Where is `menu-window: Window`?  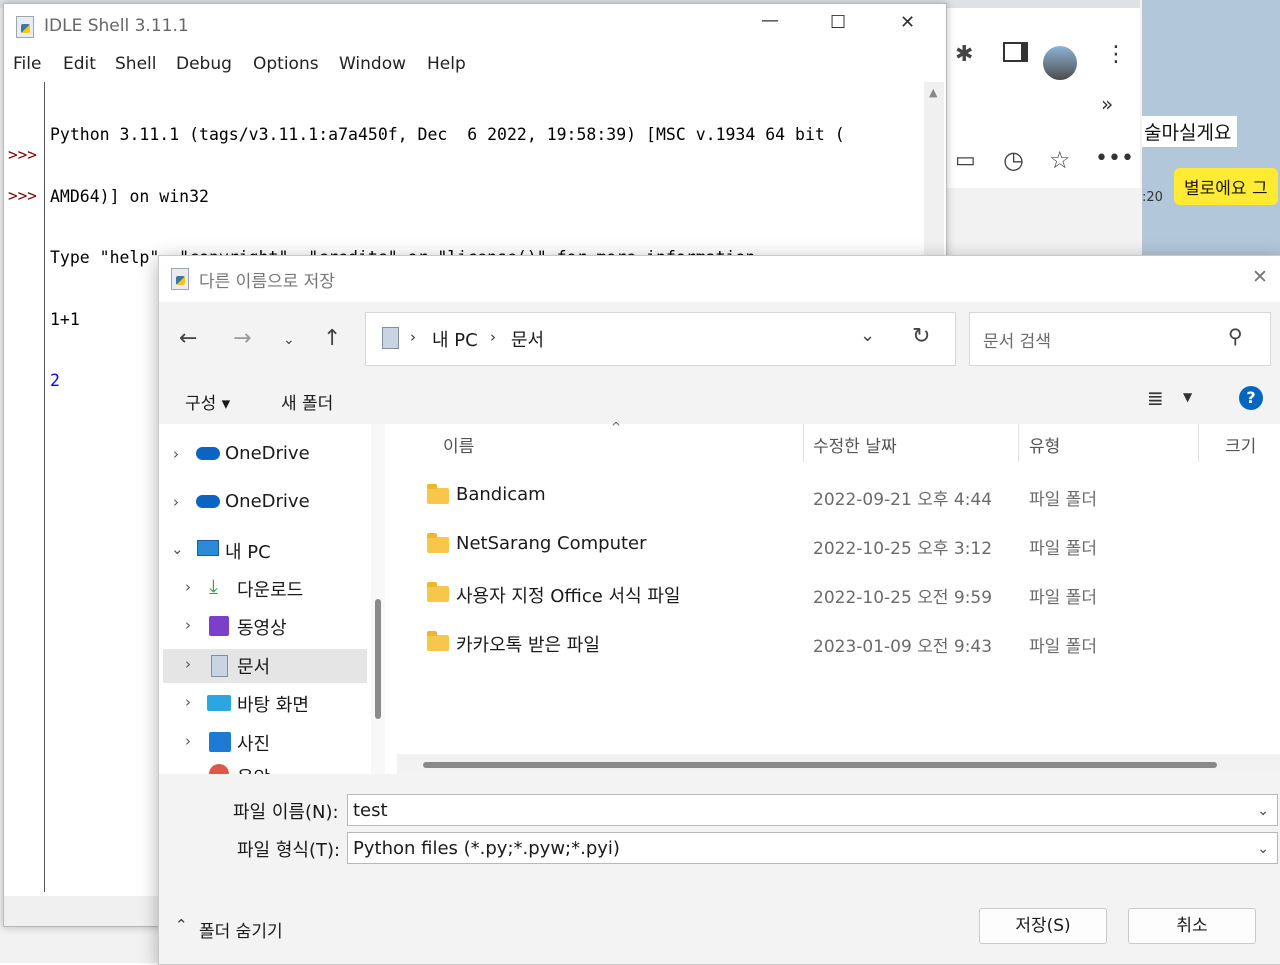 menu-window: Window is located at coordinates (372, 64).